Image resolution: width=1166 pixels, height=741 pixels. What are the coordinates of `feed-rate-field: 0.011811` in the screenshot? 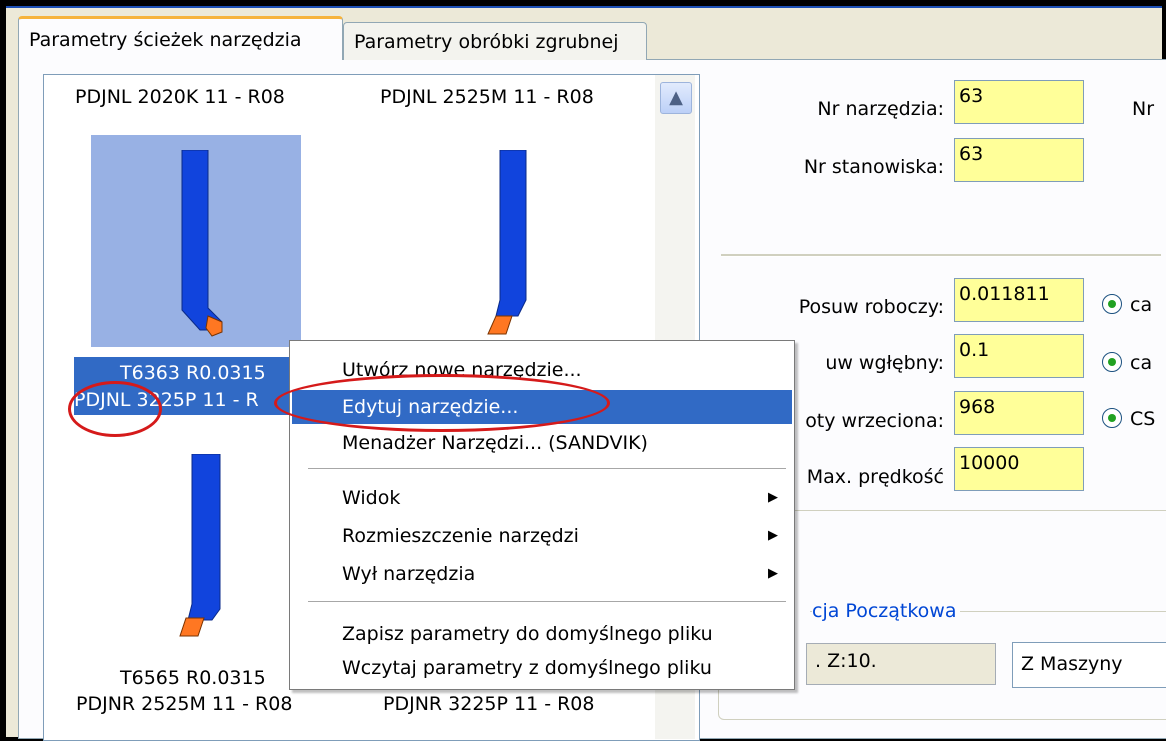 It's located at (1019, 300).